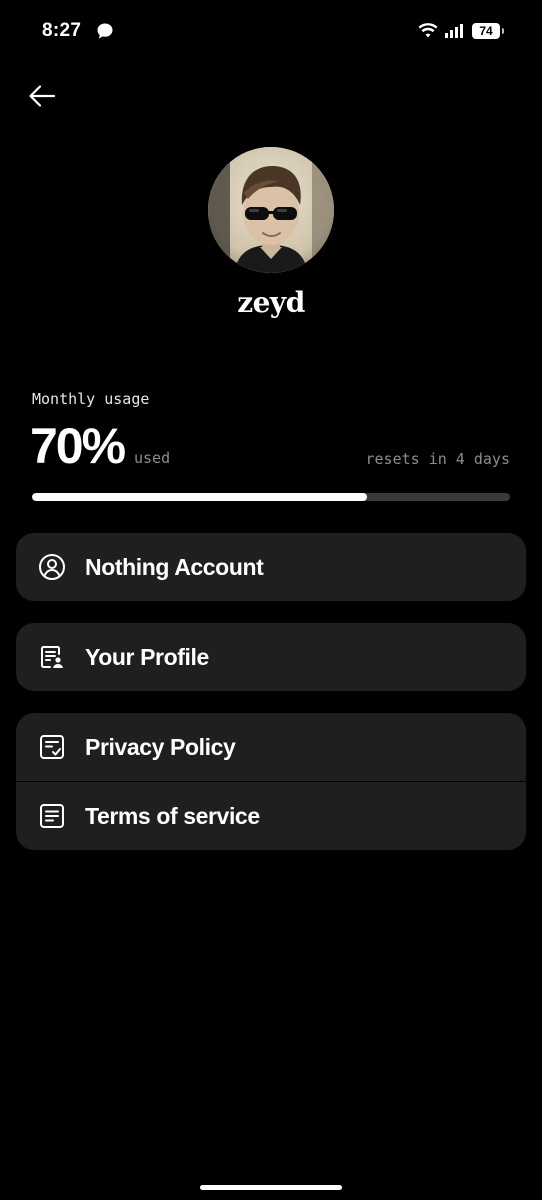 The width and height of the screenshot is (542, 1200). I want to click on avatar-photo, so click(271, 210).